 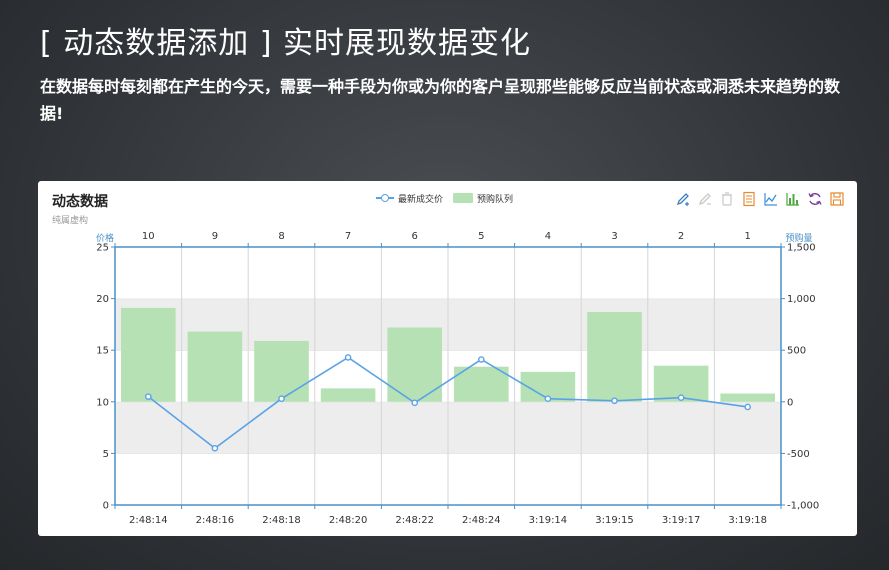 I want to click on x-top-tick-label: 5, so click(x=481, y=236).